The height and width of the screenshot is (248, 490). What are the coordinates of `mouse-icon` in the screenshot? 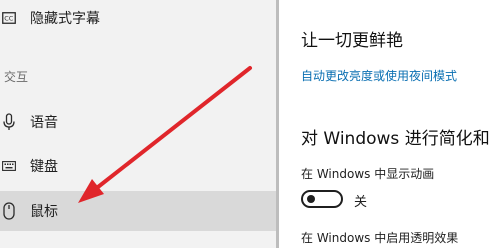 It's located at (9, 211).